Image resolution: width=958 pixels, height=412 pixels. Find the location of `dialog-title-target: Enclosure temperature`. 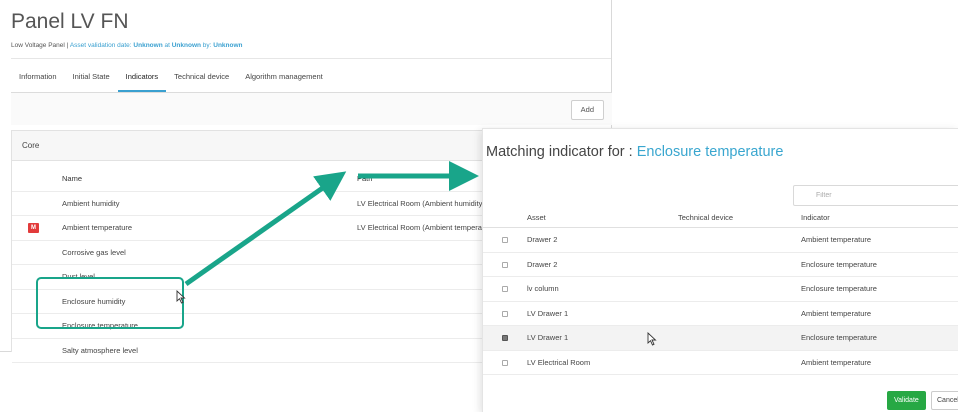

dialog-title-target: Enclosure temperature is located at coordinates (710, 152).